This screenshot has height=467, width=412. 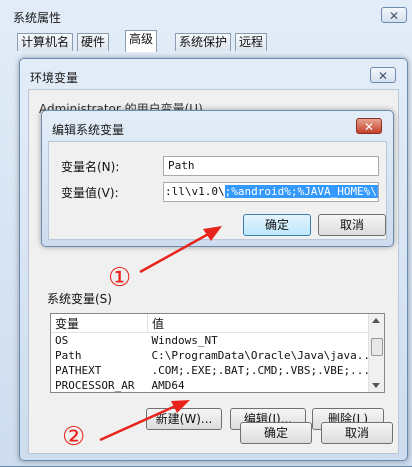 I want to click on column-header-value: 值, so click(x=265, y=323).